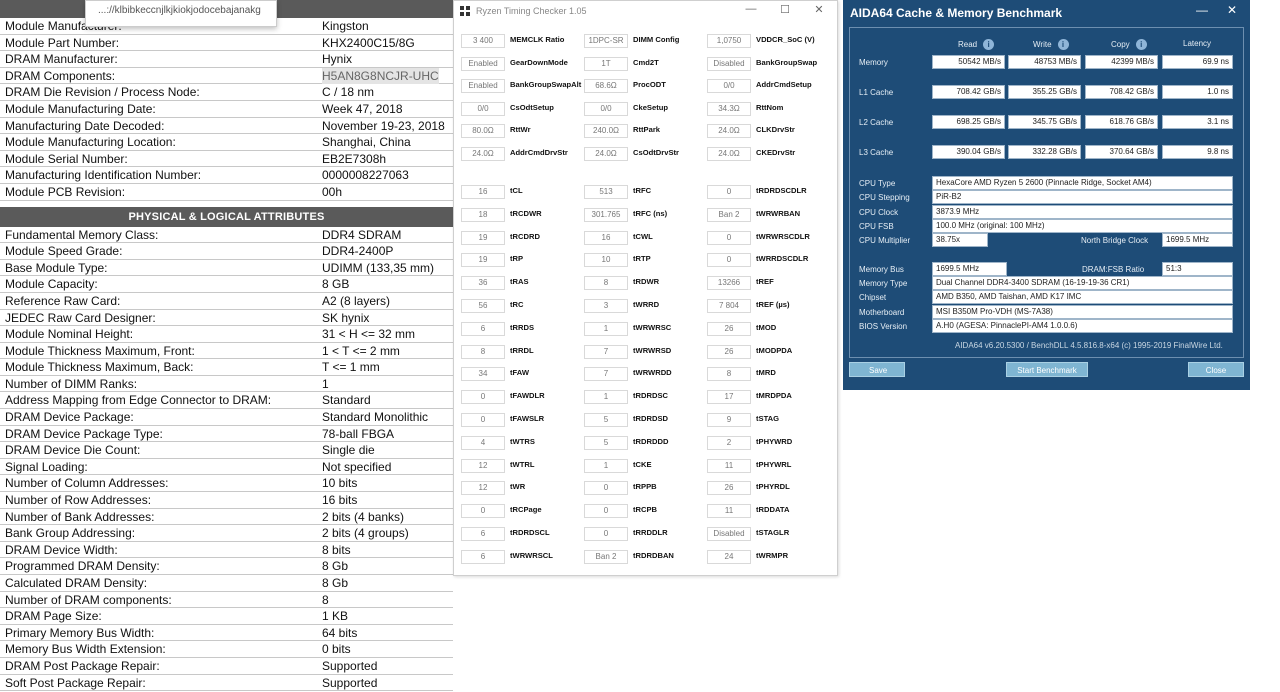  Describe the element at coordinates (483, 306) in the screenshot. I see `timing-value: 56` at that location.